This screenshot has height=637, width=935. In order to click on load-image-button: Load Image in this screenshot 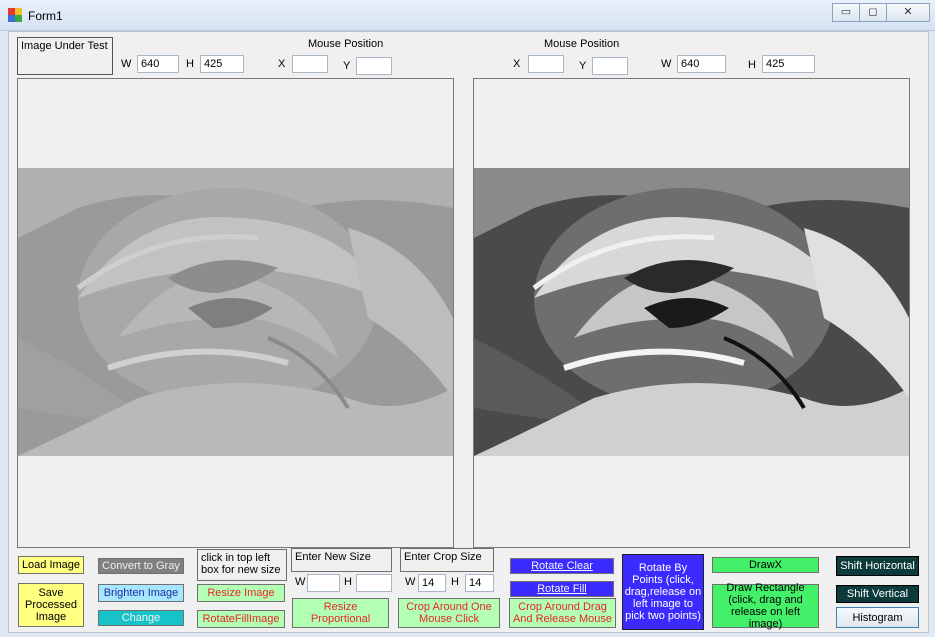, I will do `click(51, 565)`.